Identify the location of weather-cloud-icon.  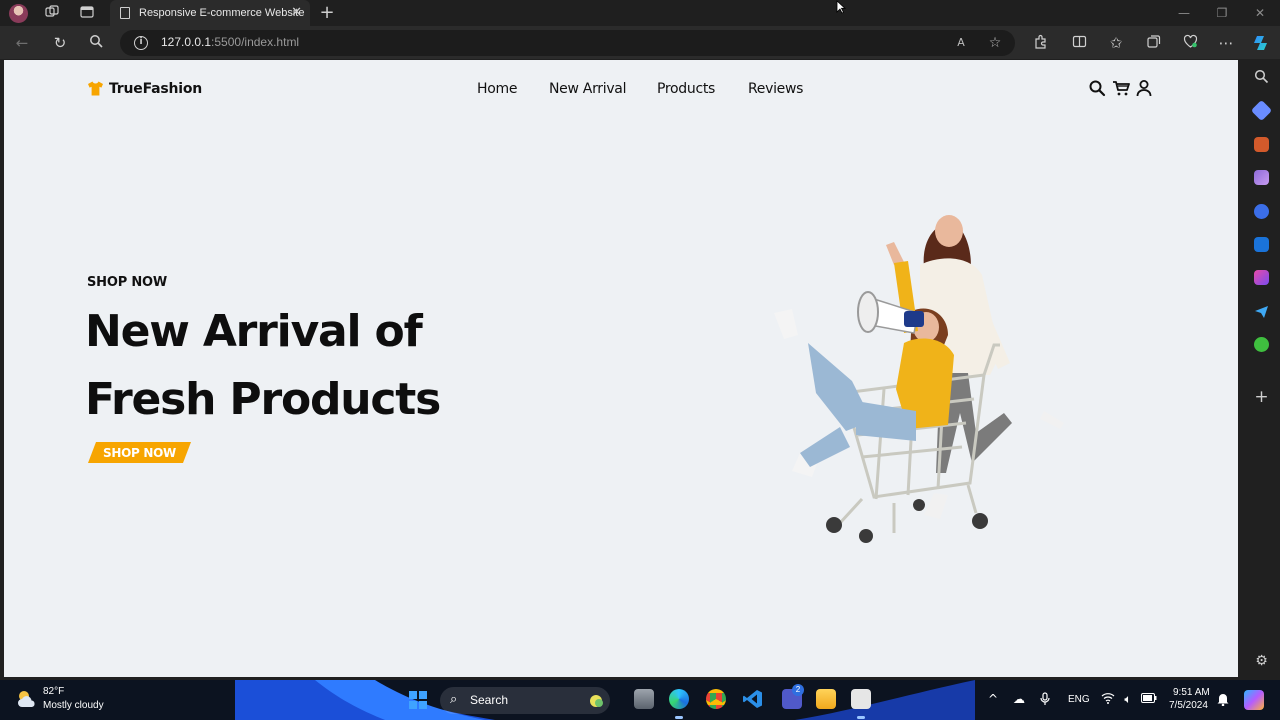
(27, 699).